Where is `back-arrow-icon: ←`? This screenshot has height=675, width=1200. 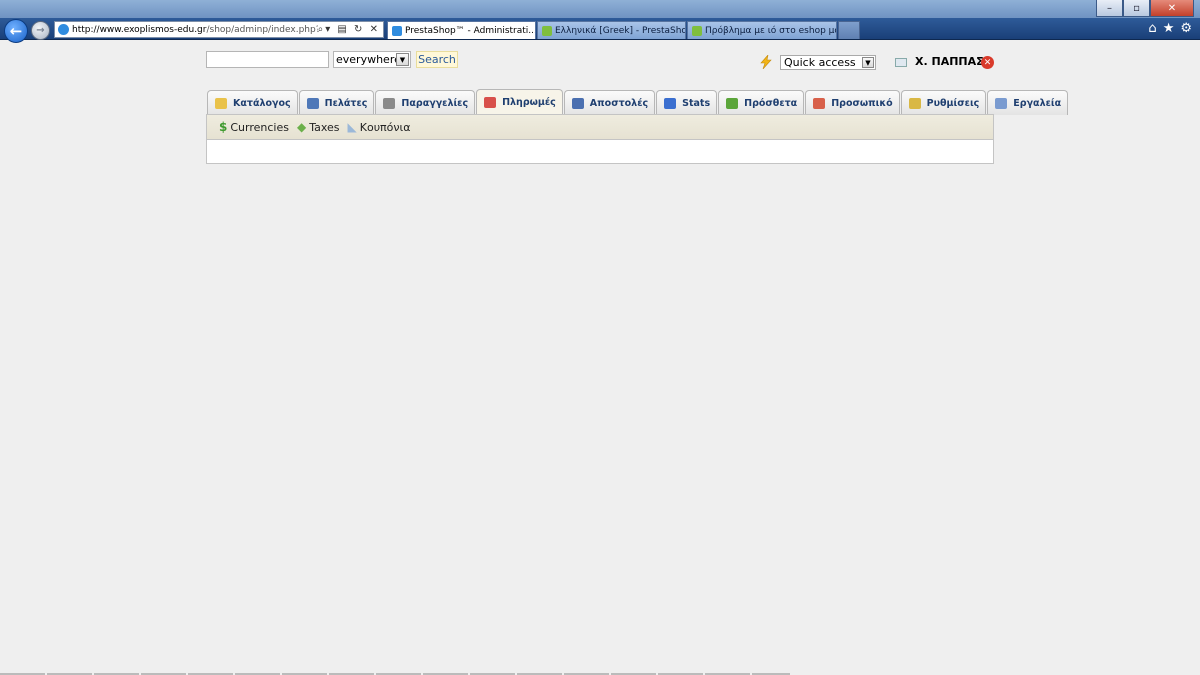
back-arrow-icon: ← is located at coordinates (16, 31).